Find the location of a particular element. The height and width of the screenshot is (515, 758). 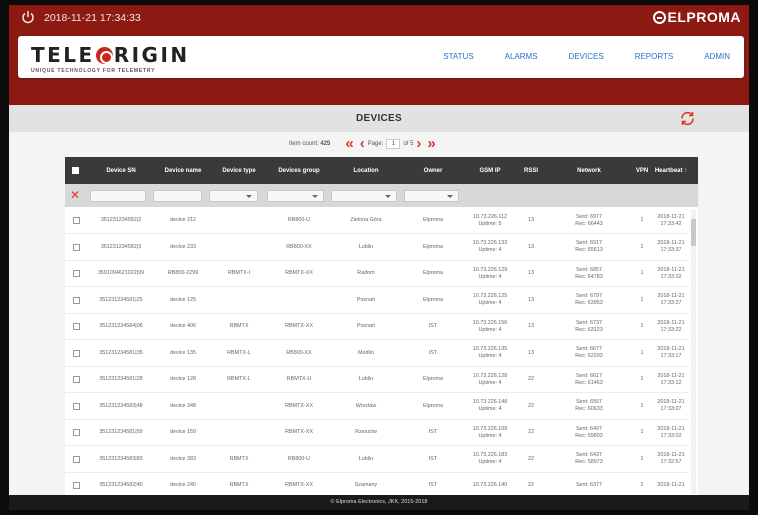

cell-ip: 10.73.226.148 Uptime: 4 is located at coordinates (490, 406).